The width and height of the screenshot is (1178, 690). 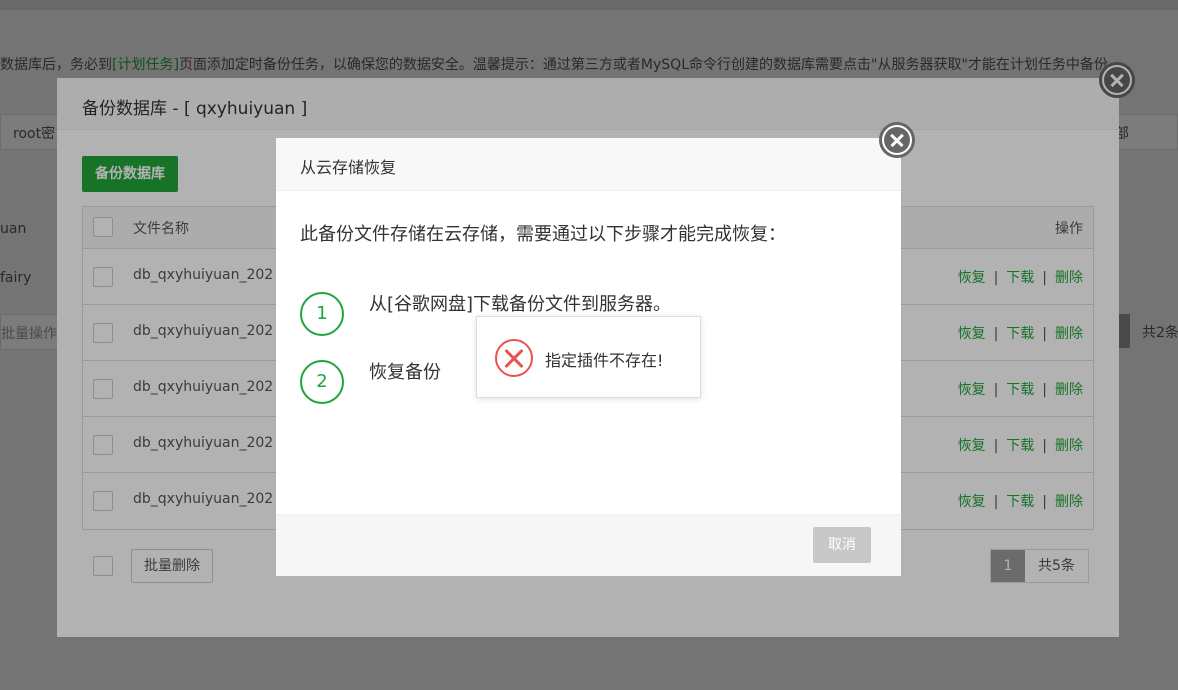 What do you see at coordinates (842, 545) in the screenshot?
I see `cancel-button: 取消` at bounding box center [842, 545].